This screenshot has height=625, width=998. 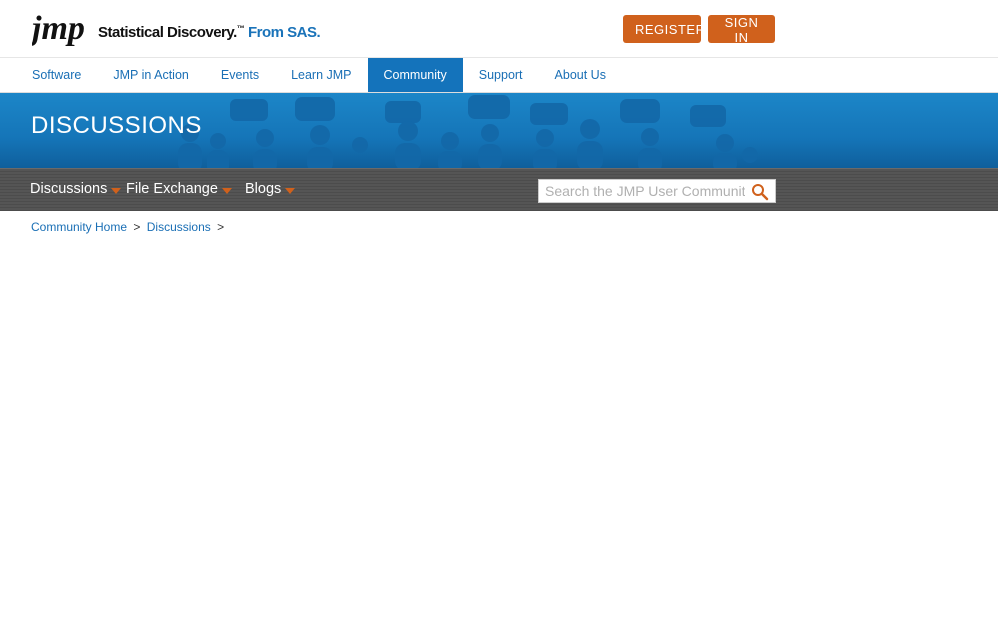 What do you see at coordinates (240, 75) in the screenshot?
I see `nav-events: Events` at bounding box center [240, 75].